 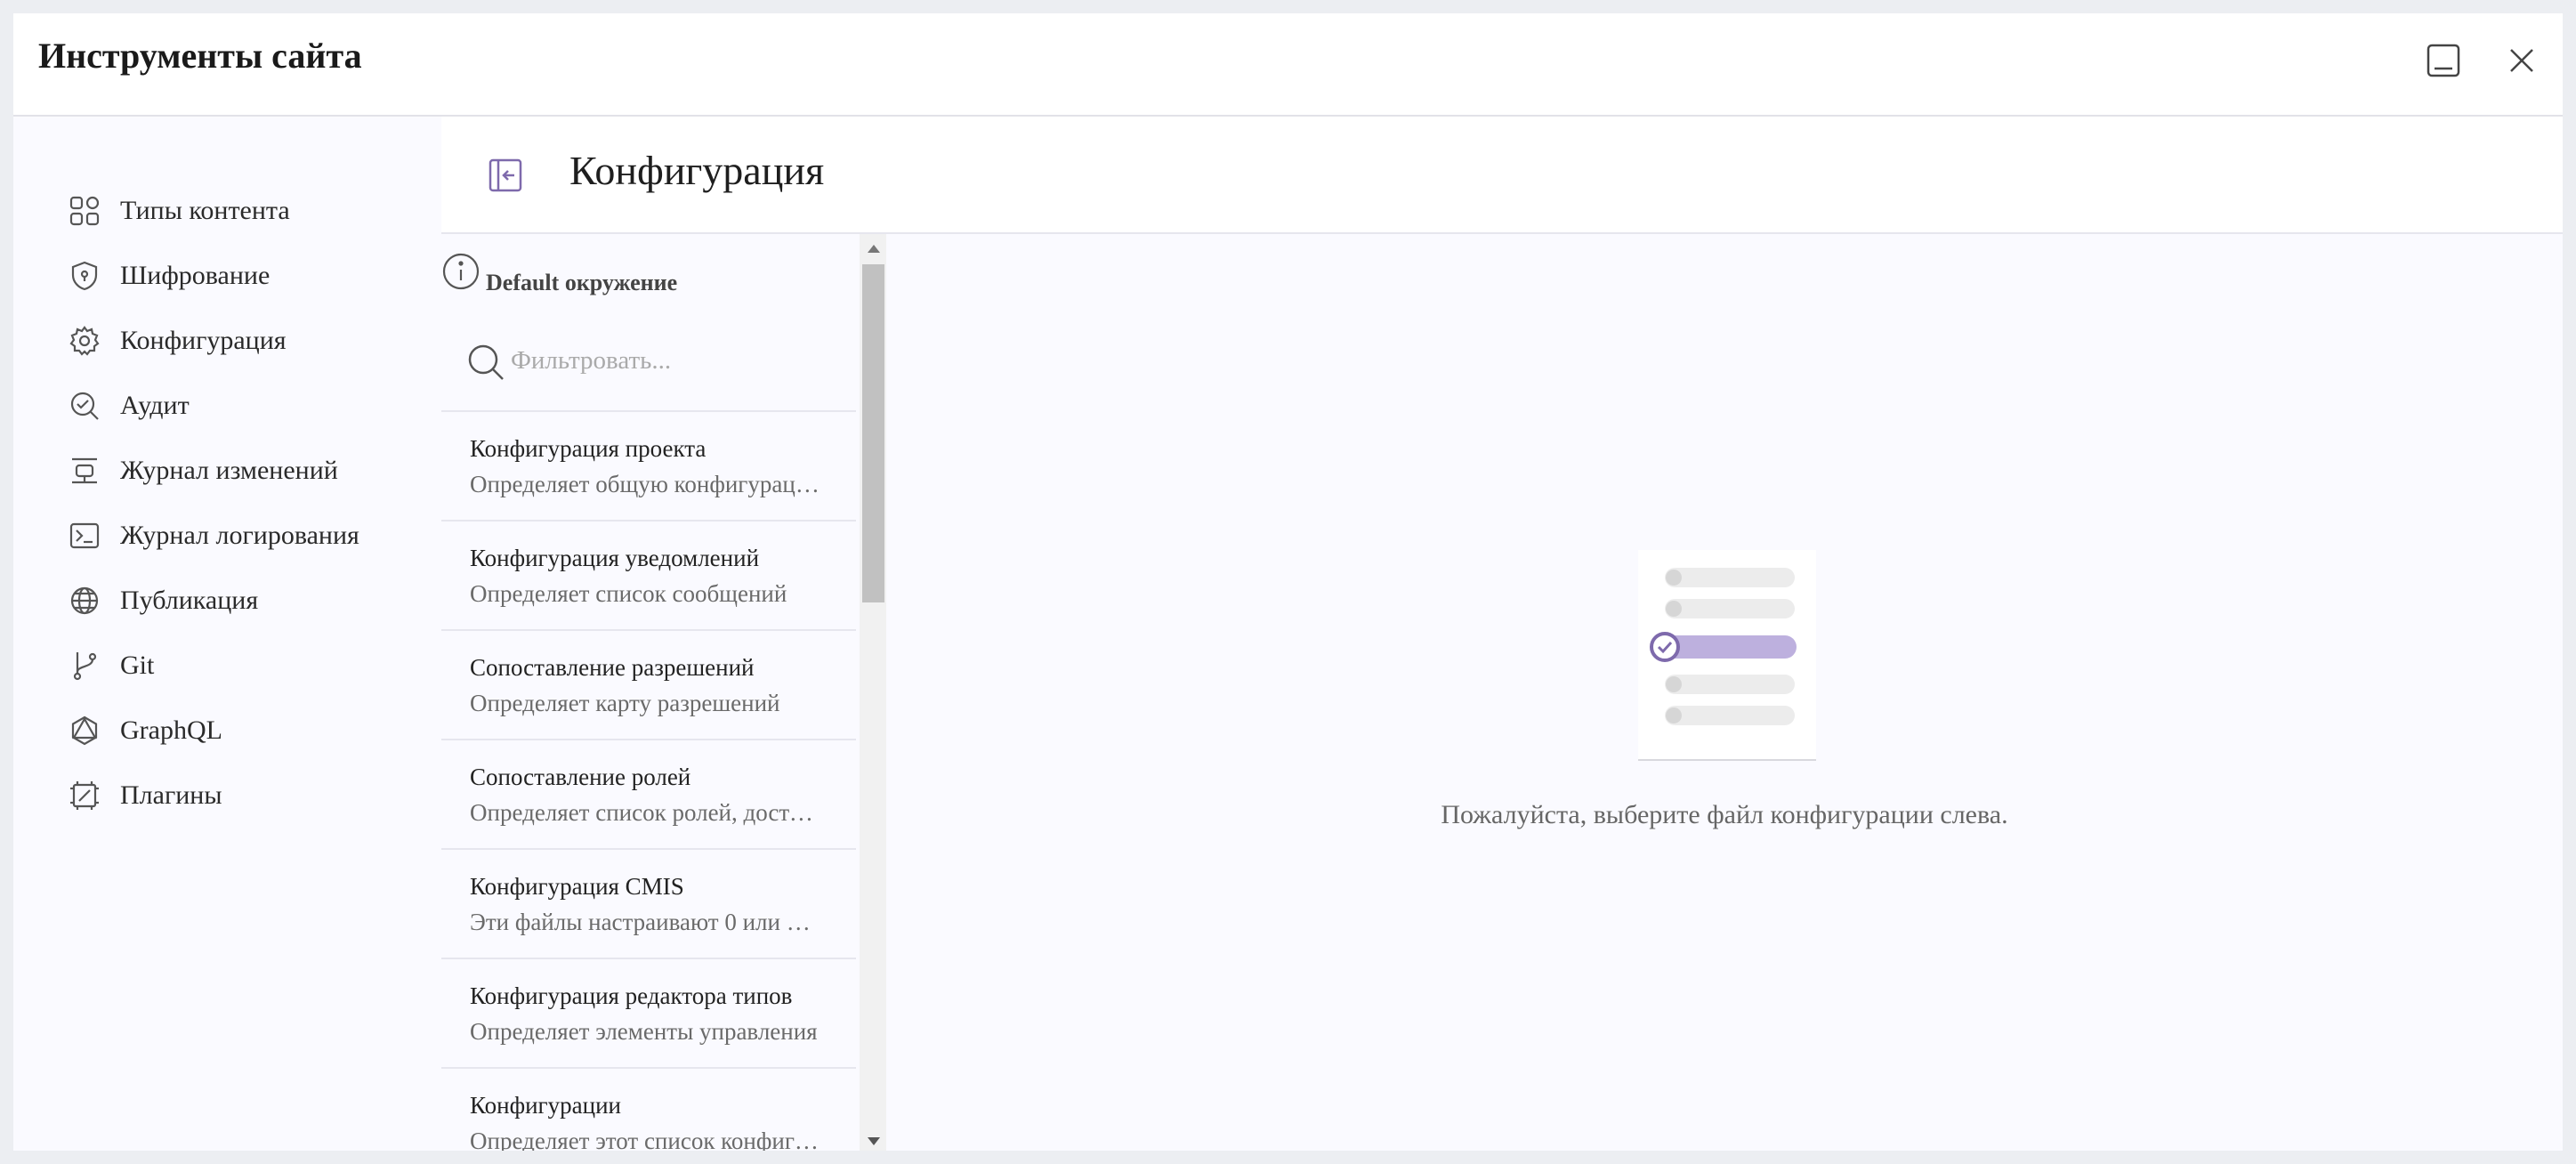 I want to click on empty-list-illustration, so click(x=1727, y=655).